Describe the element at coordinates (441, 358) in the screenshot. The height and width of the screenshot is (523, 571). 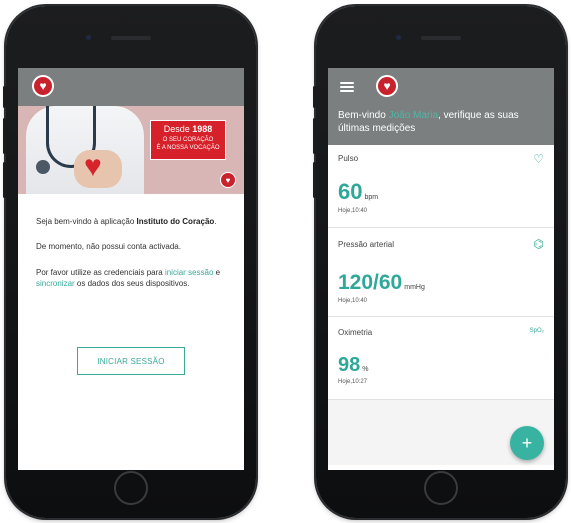
I see `card-oximetry: Oximetria SpO₂ 98% Hoje,10:27` at that location.